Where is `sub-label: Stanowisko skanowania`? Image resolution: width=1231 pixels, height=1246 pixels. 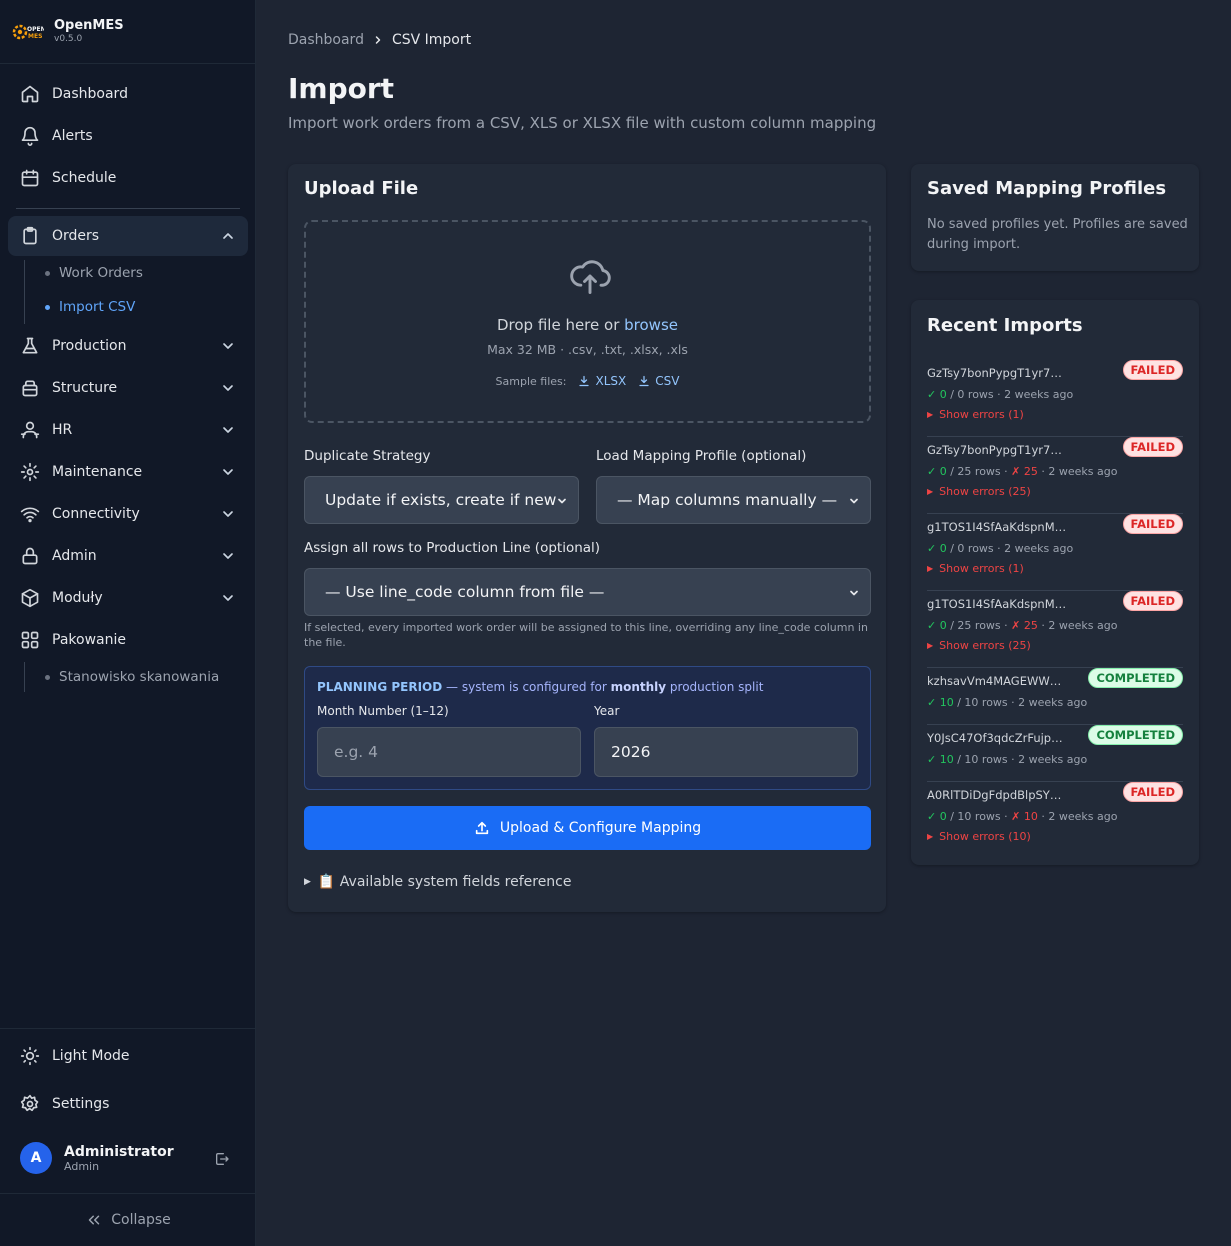
sub-label: Stanowisko skanowania is located at coordinates (139, 677).